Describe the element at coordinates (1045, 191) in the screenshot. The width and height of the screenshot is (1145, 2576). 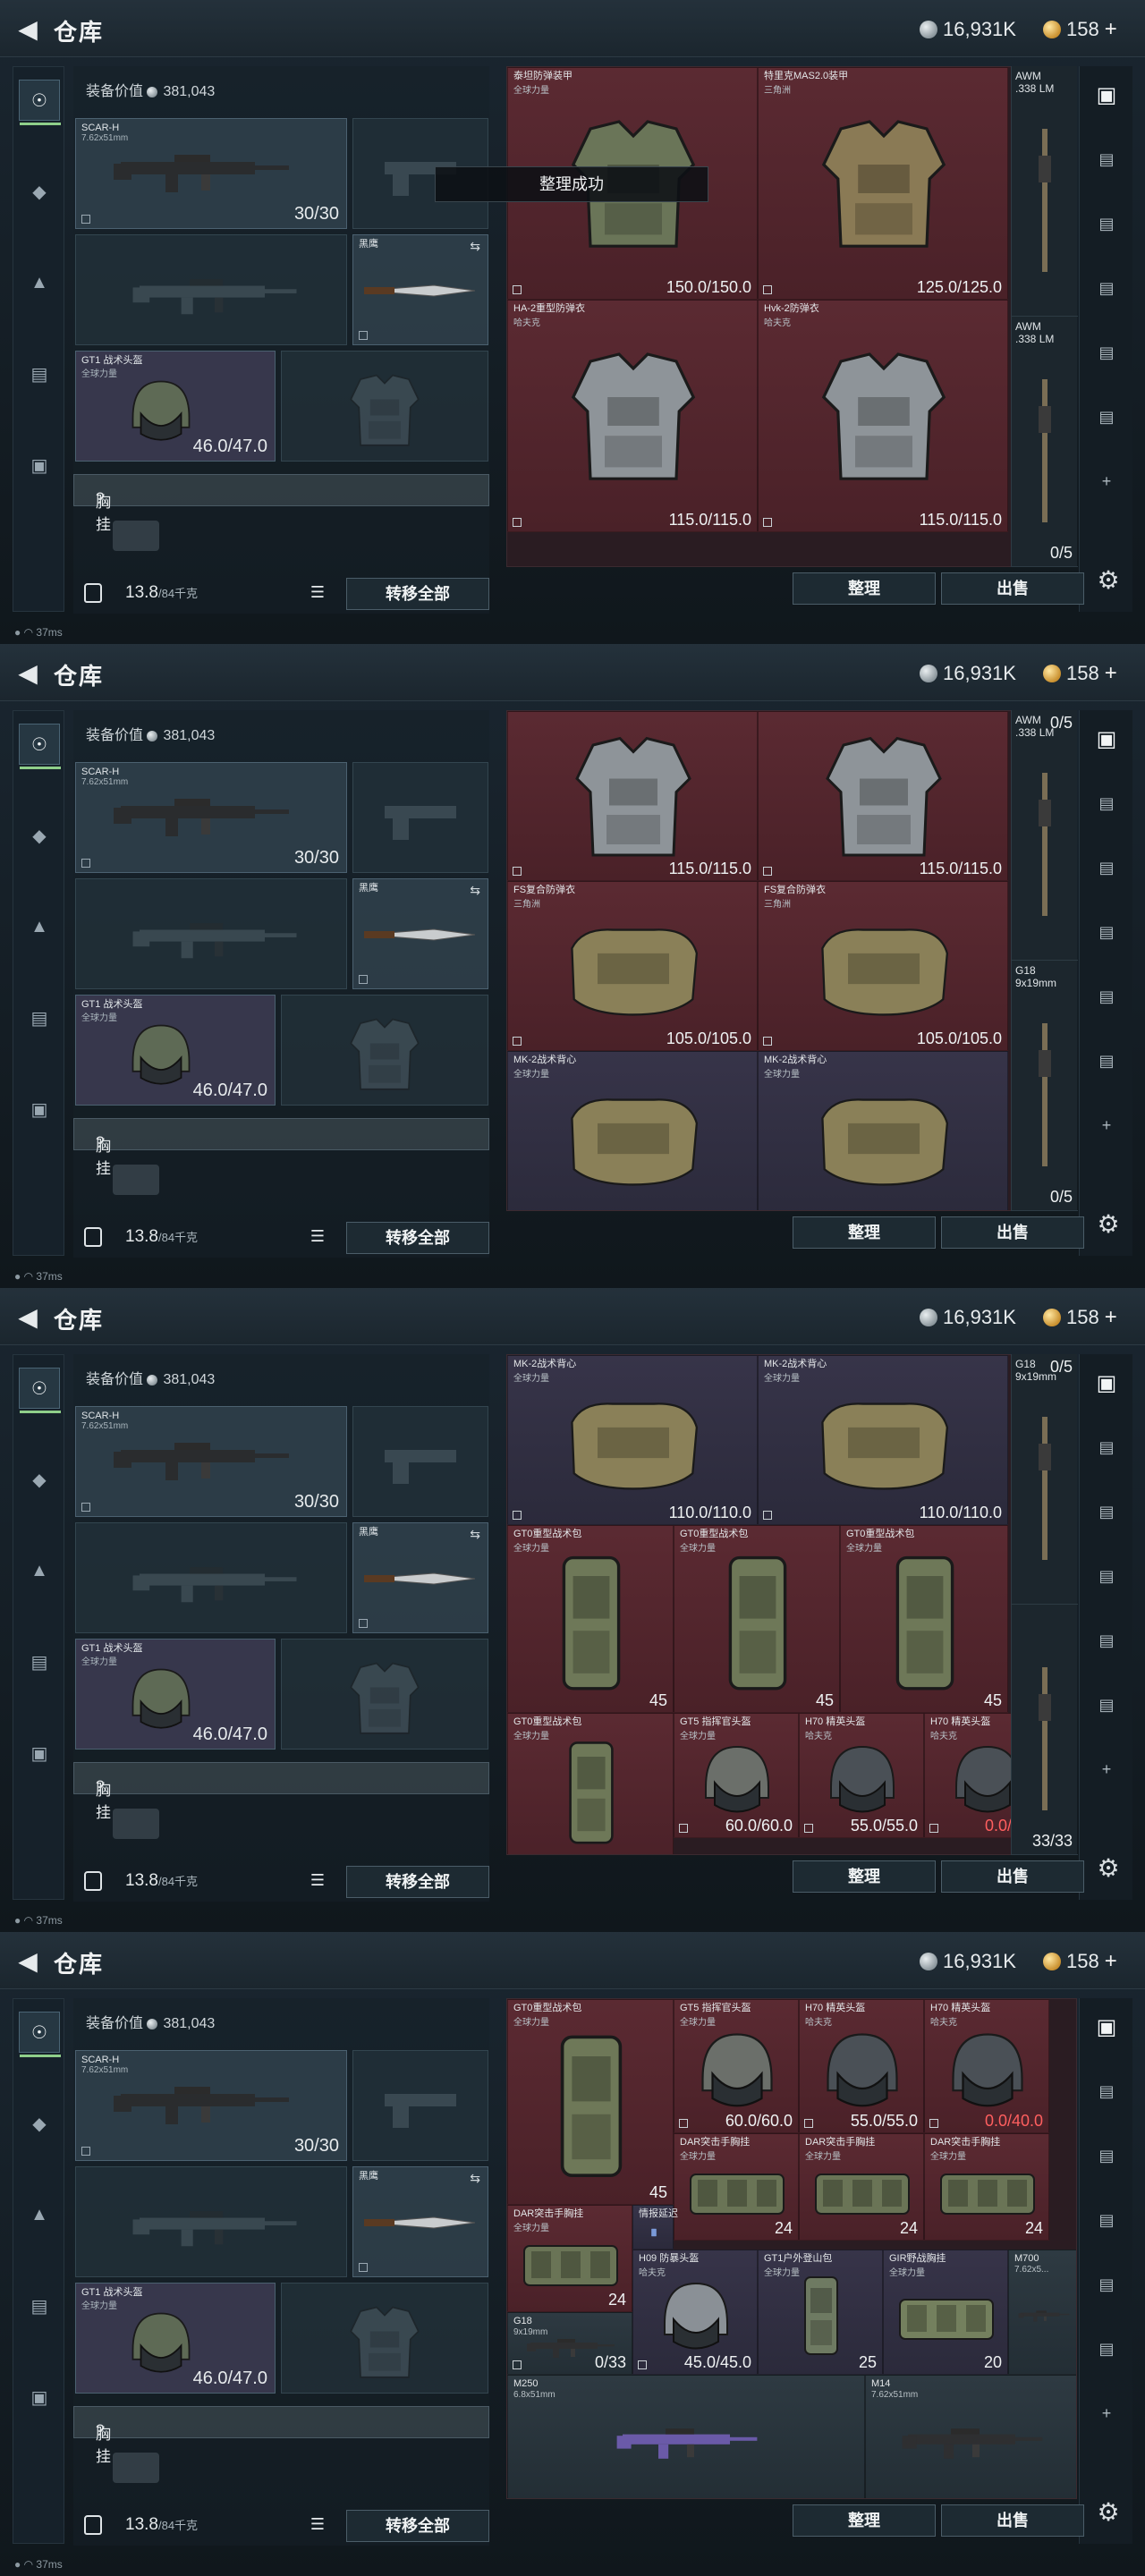
I see `ammo-slot: AWM .338 LM` at that location.